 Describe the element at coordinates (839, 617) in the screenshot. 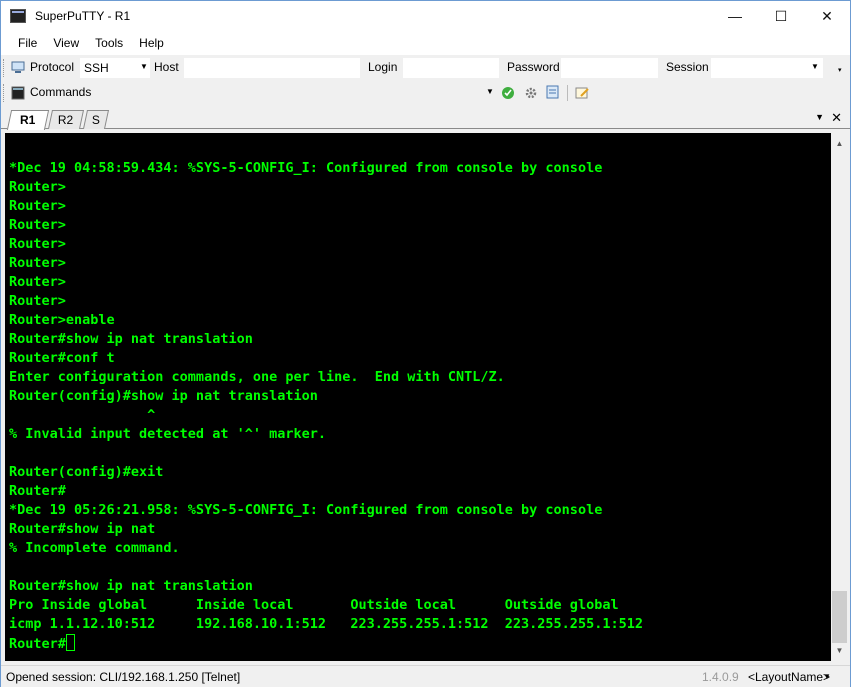

I see `scroll-thumb` at that location.